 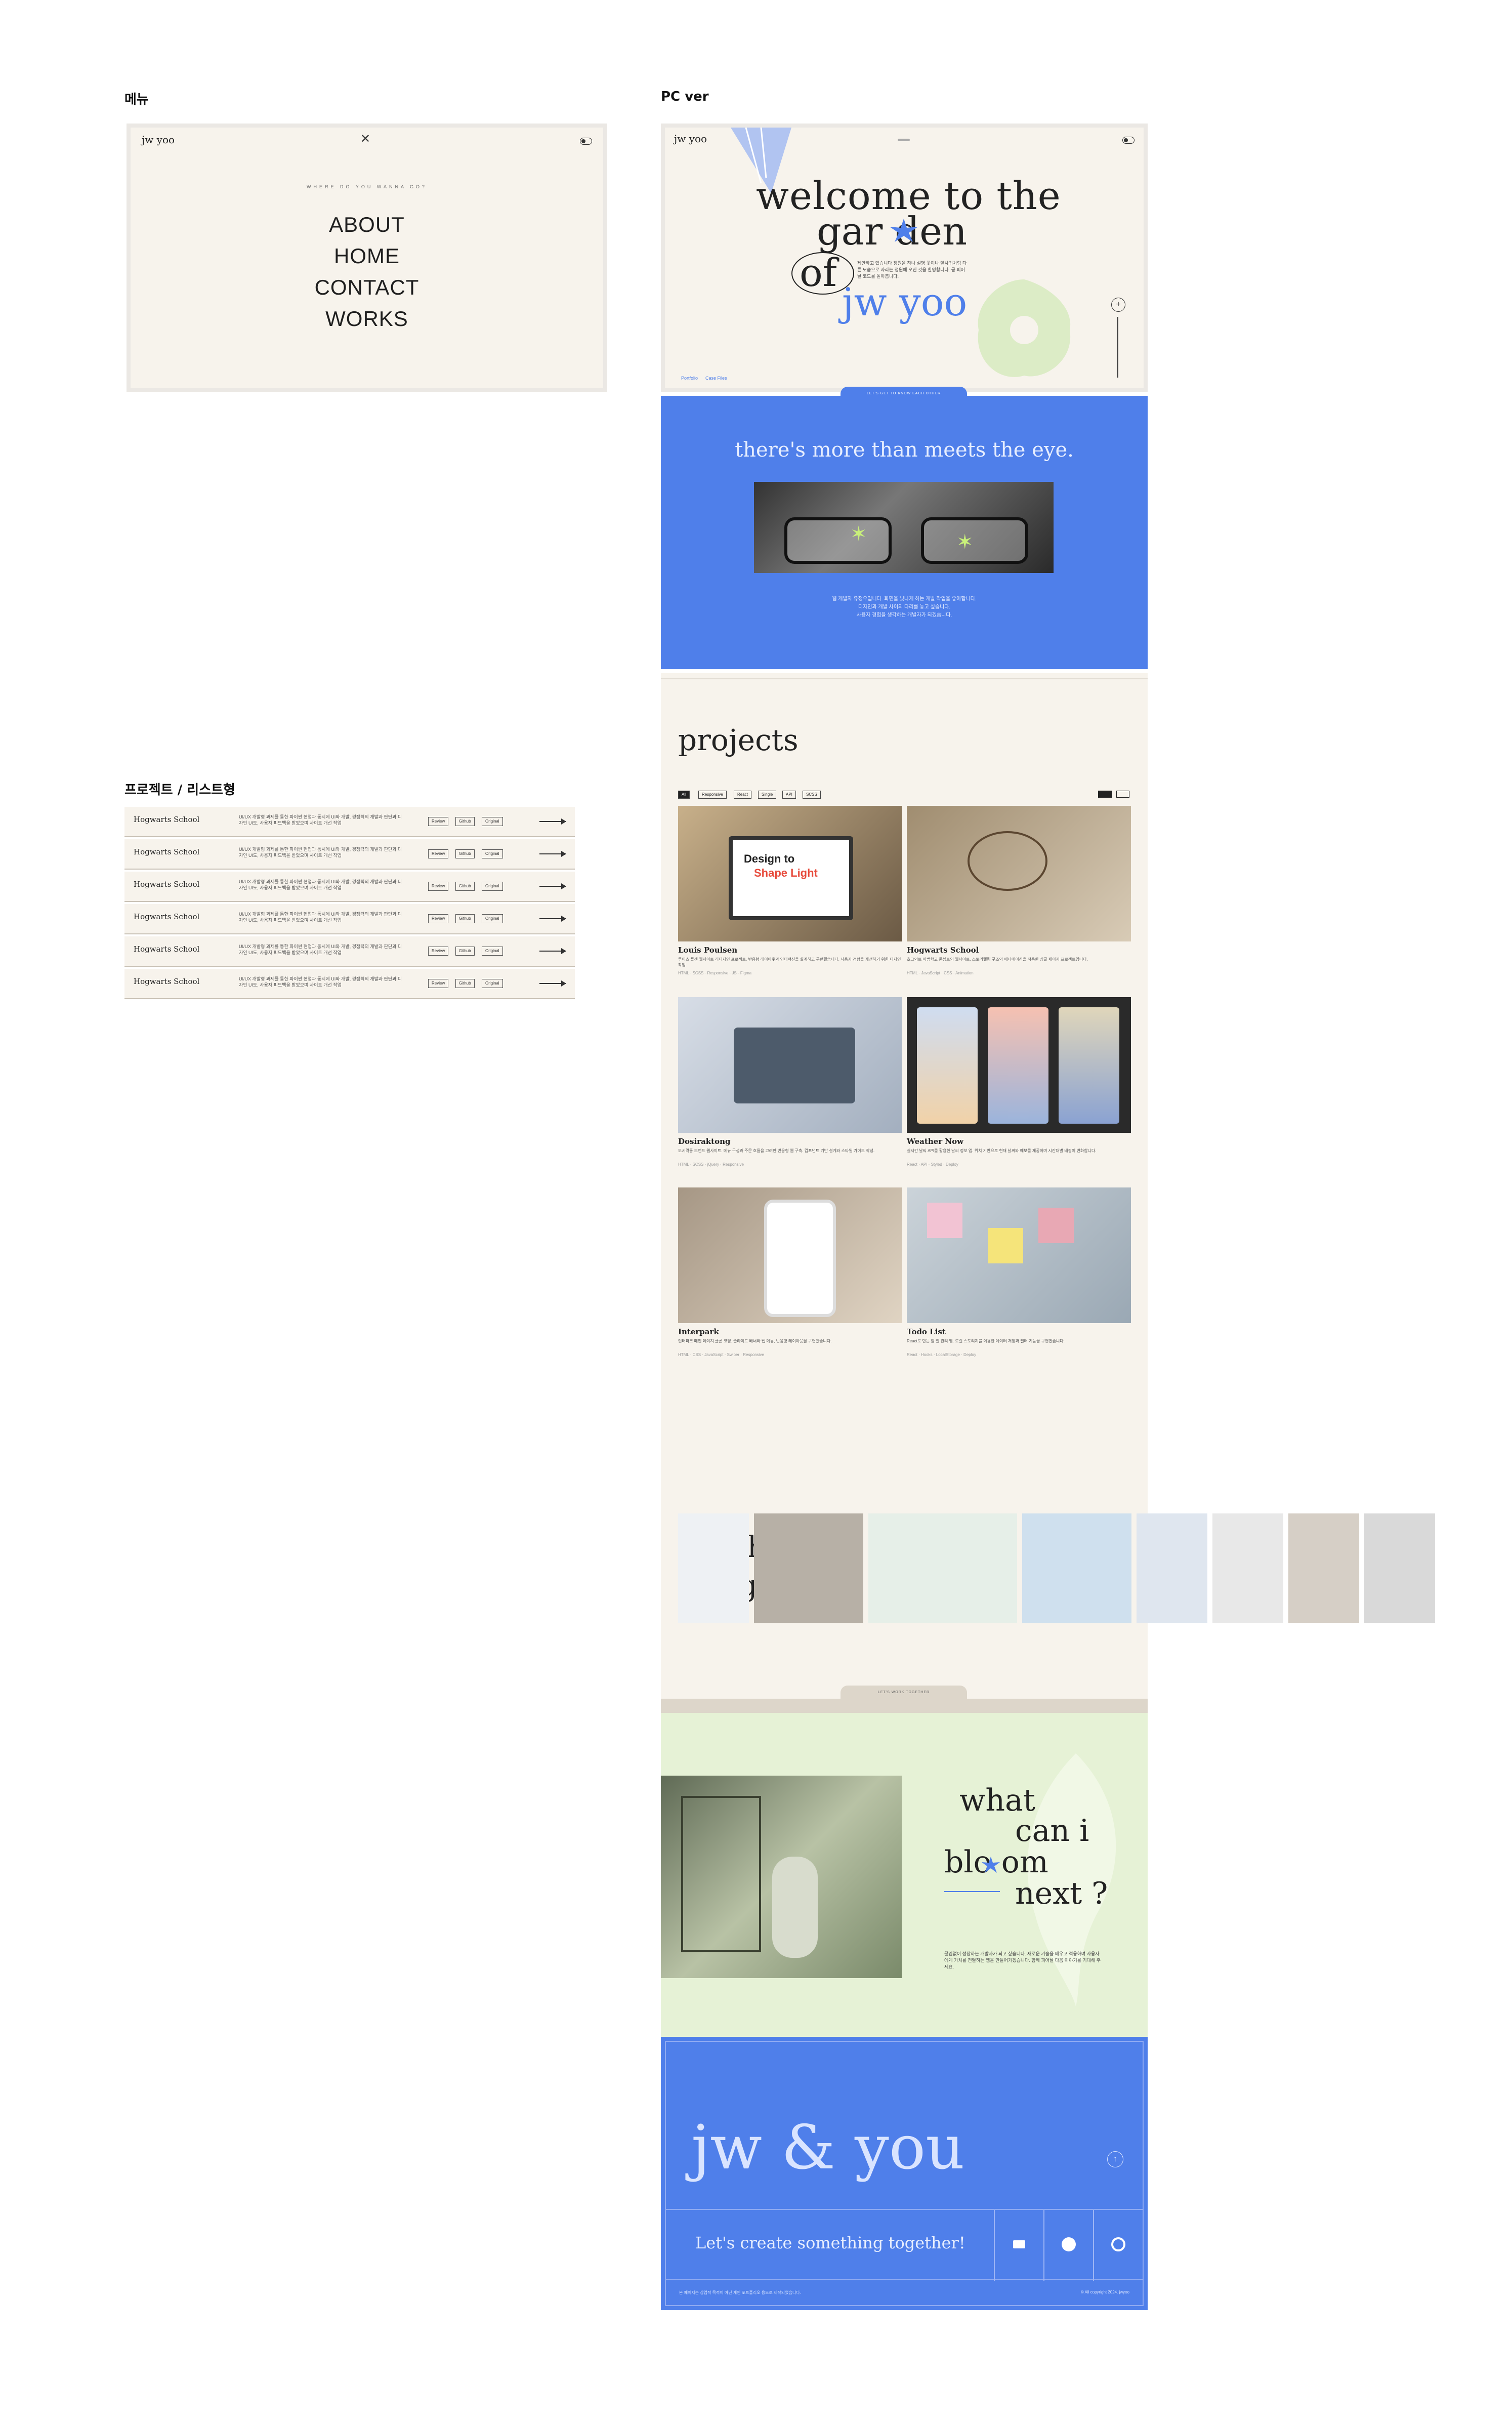 I want to click on github-button, so click(x=1118, y=2245).